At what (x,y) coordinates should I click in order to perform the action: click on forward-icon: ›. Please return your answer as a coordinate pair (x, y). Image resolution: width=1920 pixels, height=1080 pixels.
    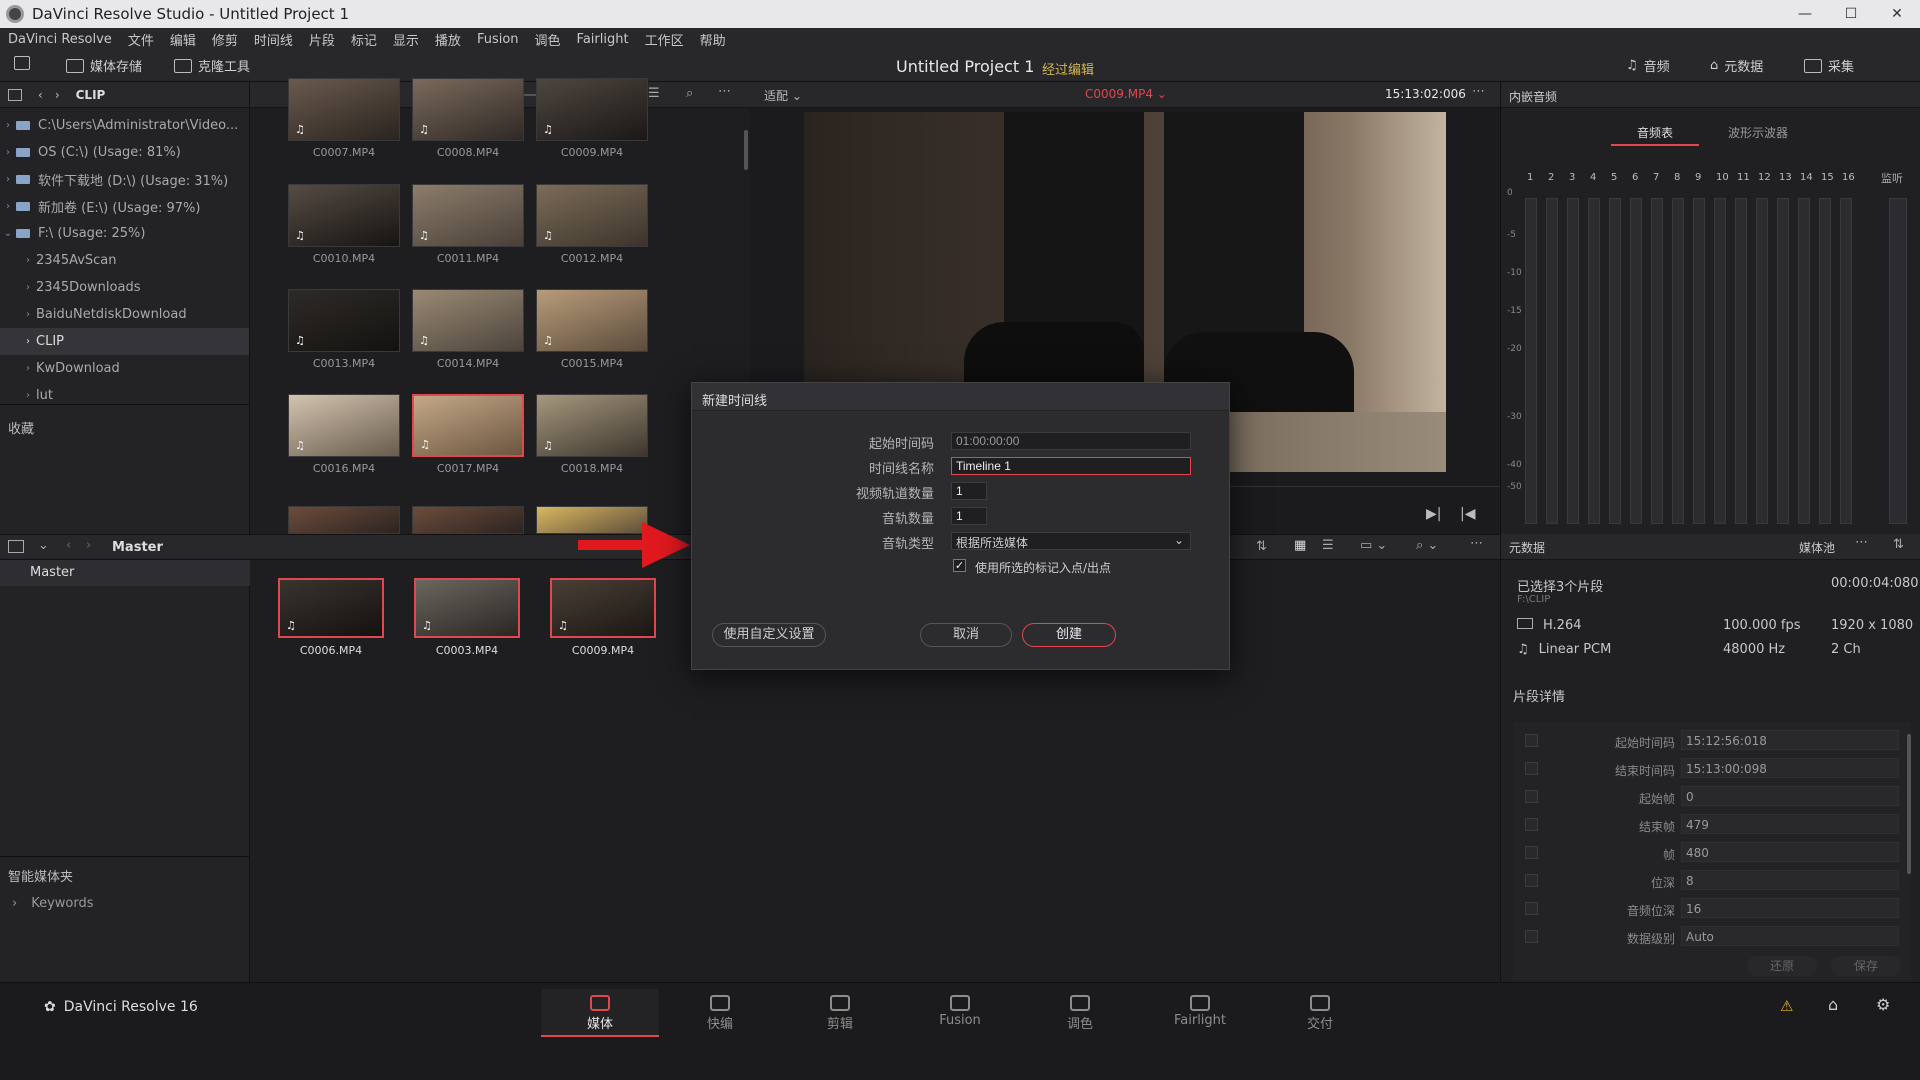
    Looking at the image, I should click on (57, 95).